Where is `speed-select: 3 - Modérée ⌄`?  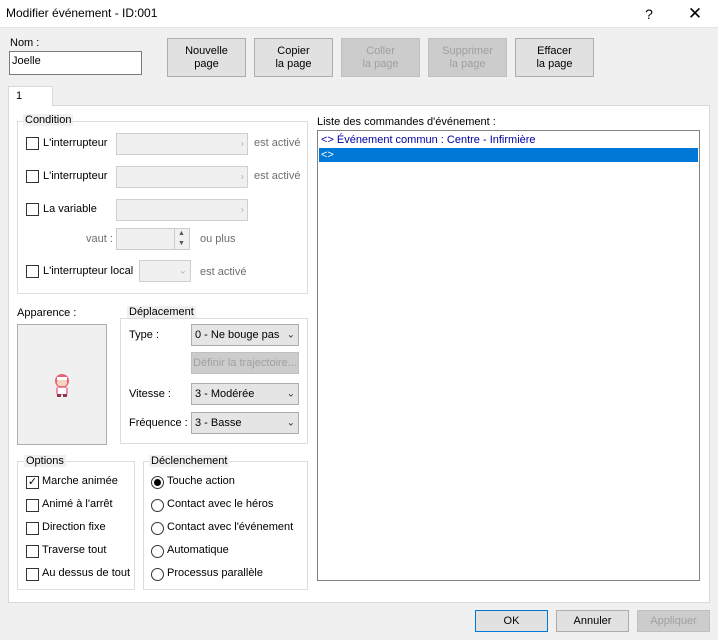 speed-select: 3 - Modérée ⌄ is located at coordinates (245, 394).